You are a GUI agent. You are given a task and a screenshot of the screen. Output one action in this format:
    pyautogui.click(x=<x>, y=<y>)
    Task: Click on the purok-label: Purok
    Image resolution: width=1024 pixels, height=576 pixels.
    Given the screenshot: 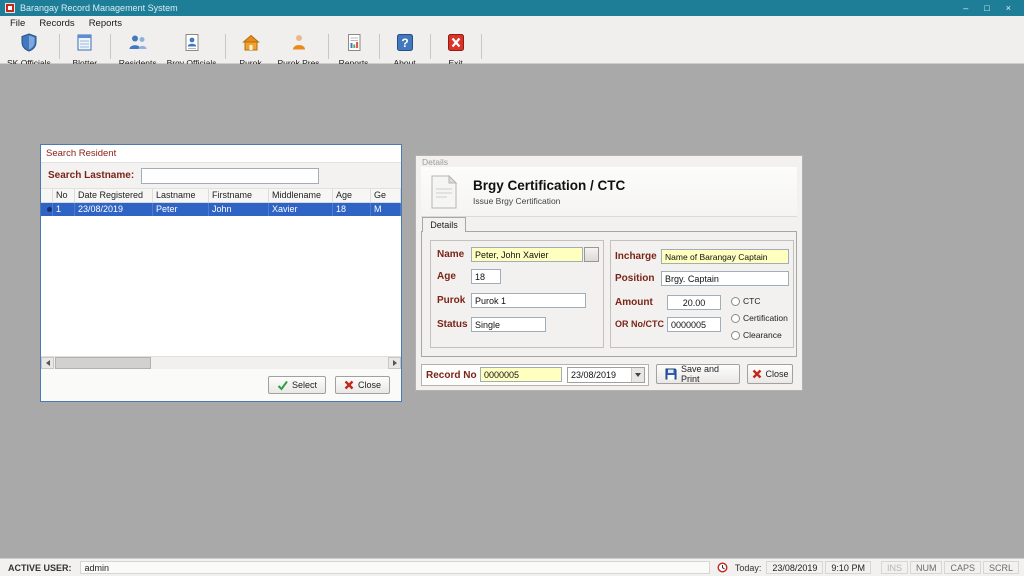 What is the action you would take?
    pyautogui.click(x=451, y=300)
    